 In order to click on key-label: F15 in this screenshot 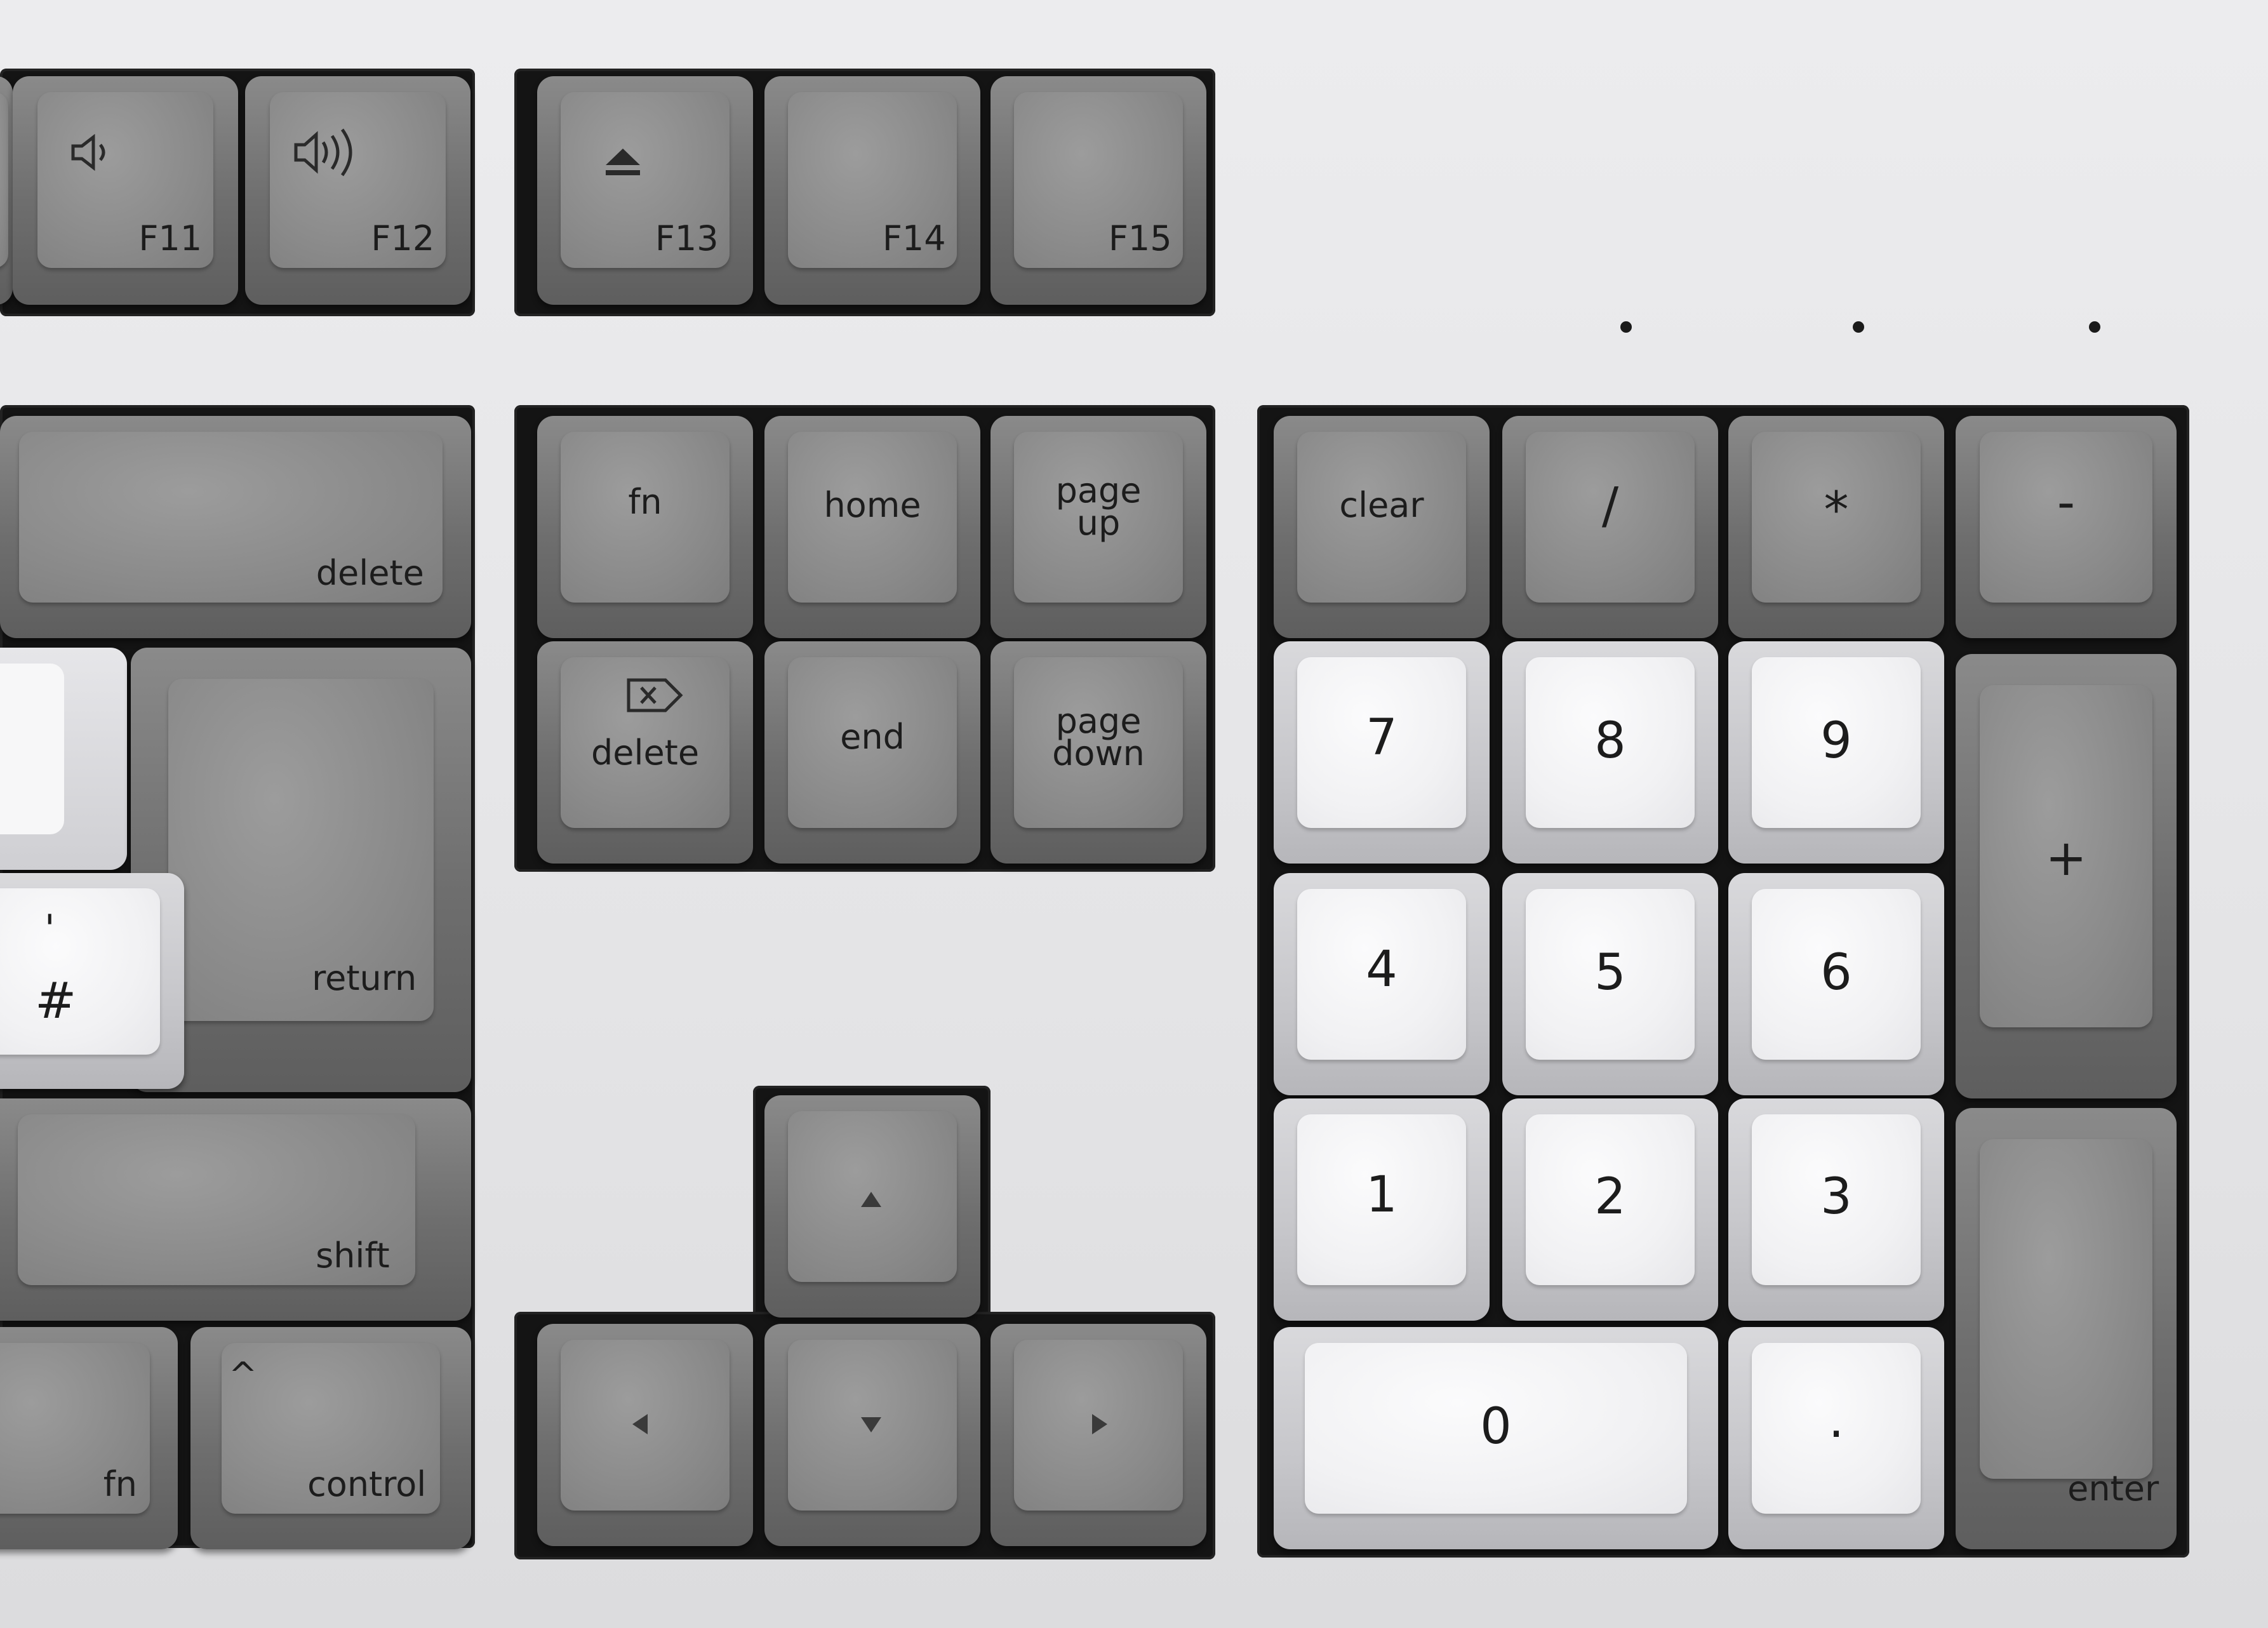, I will do `click(1140, 238)`.